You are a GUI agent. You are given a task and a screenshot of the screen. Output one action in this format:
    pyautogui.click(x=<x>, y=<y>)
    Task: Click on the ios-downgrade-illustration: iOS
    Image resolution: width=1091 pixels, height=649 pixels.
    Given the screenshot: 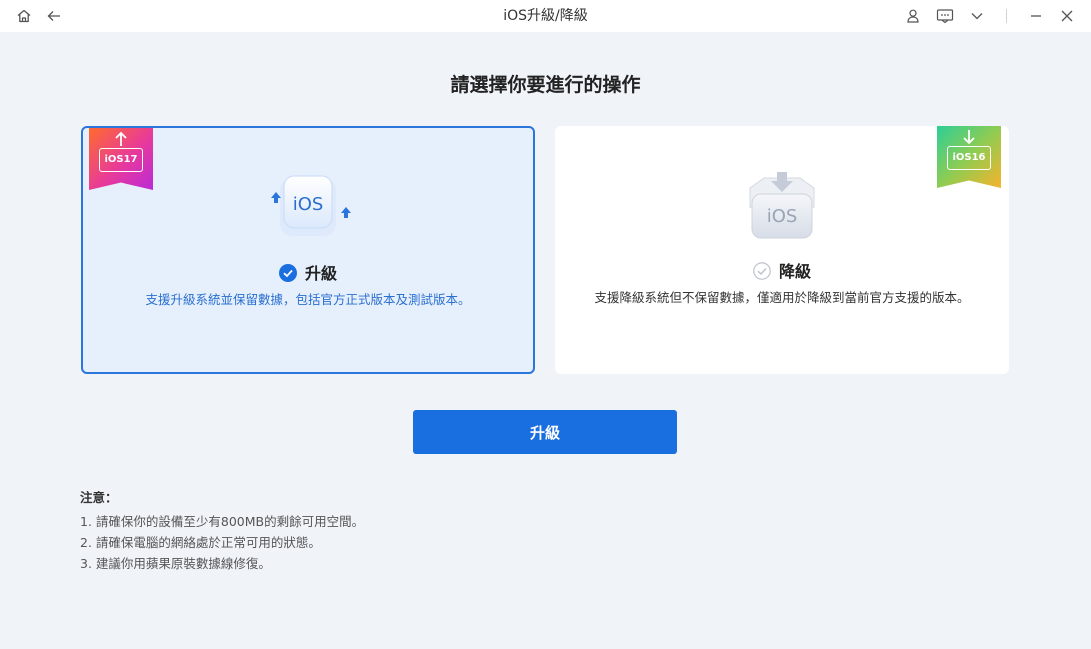 What is the action you would take?
    pyautogui.click(x=782, y=205)
    